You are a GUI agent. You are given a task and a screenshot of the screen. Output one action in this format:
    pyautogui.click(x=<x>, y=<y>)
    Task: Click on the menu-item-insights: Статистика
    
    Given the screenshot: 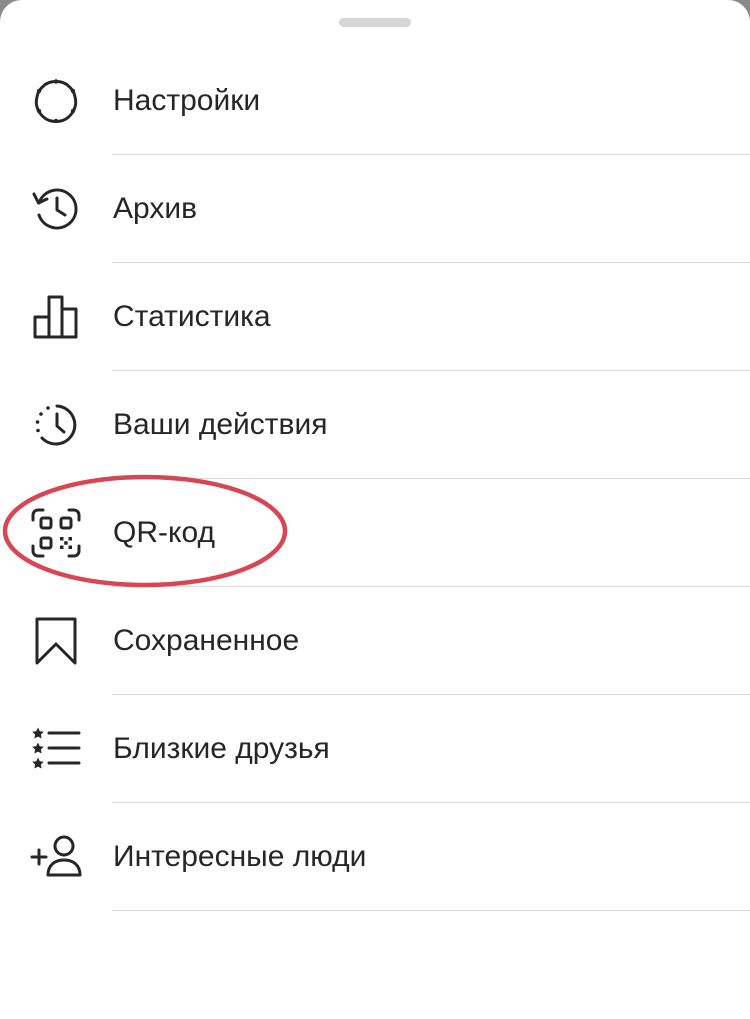 What is the action you would take?
    pyautogui.click(x=375, y=317)
    